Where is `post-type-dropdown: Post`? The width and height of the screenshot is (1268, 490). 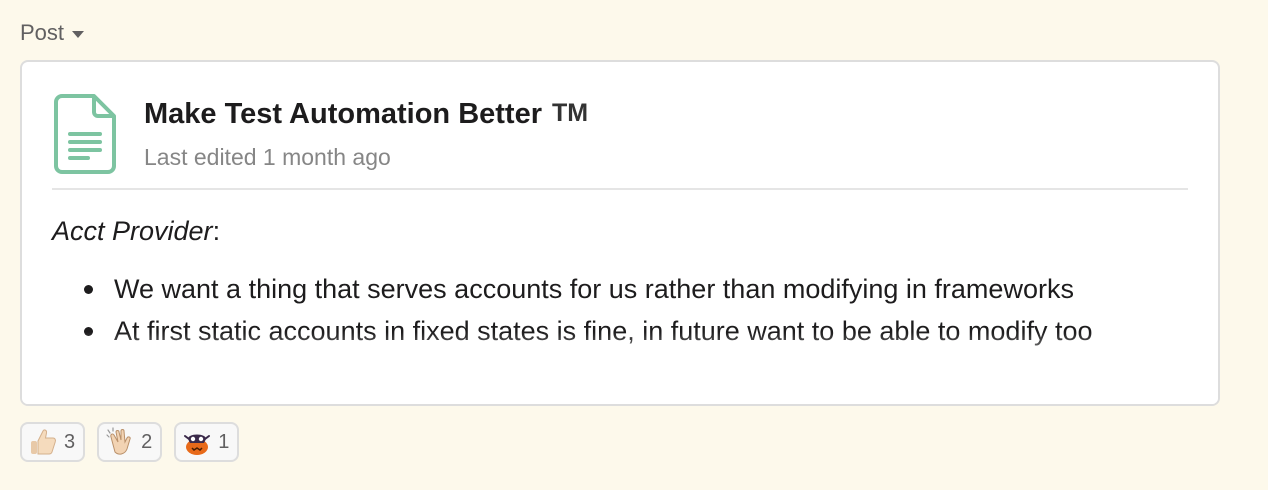 post-type-dropdown: Post is located at coordinates (52, 33).